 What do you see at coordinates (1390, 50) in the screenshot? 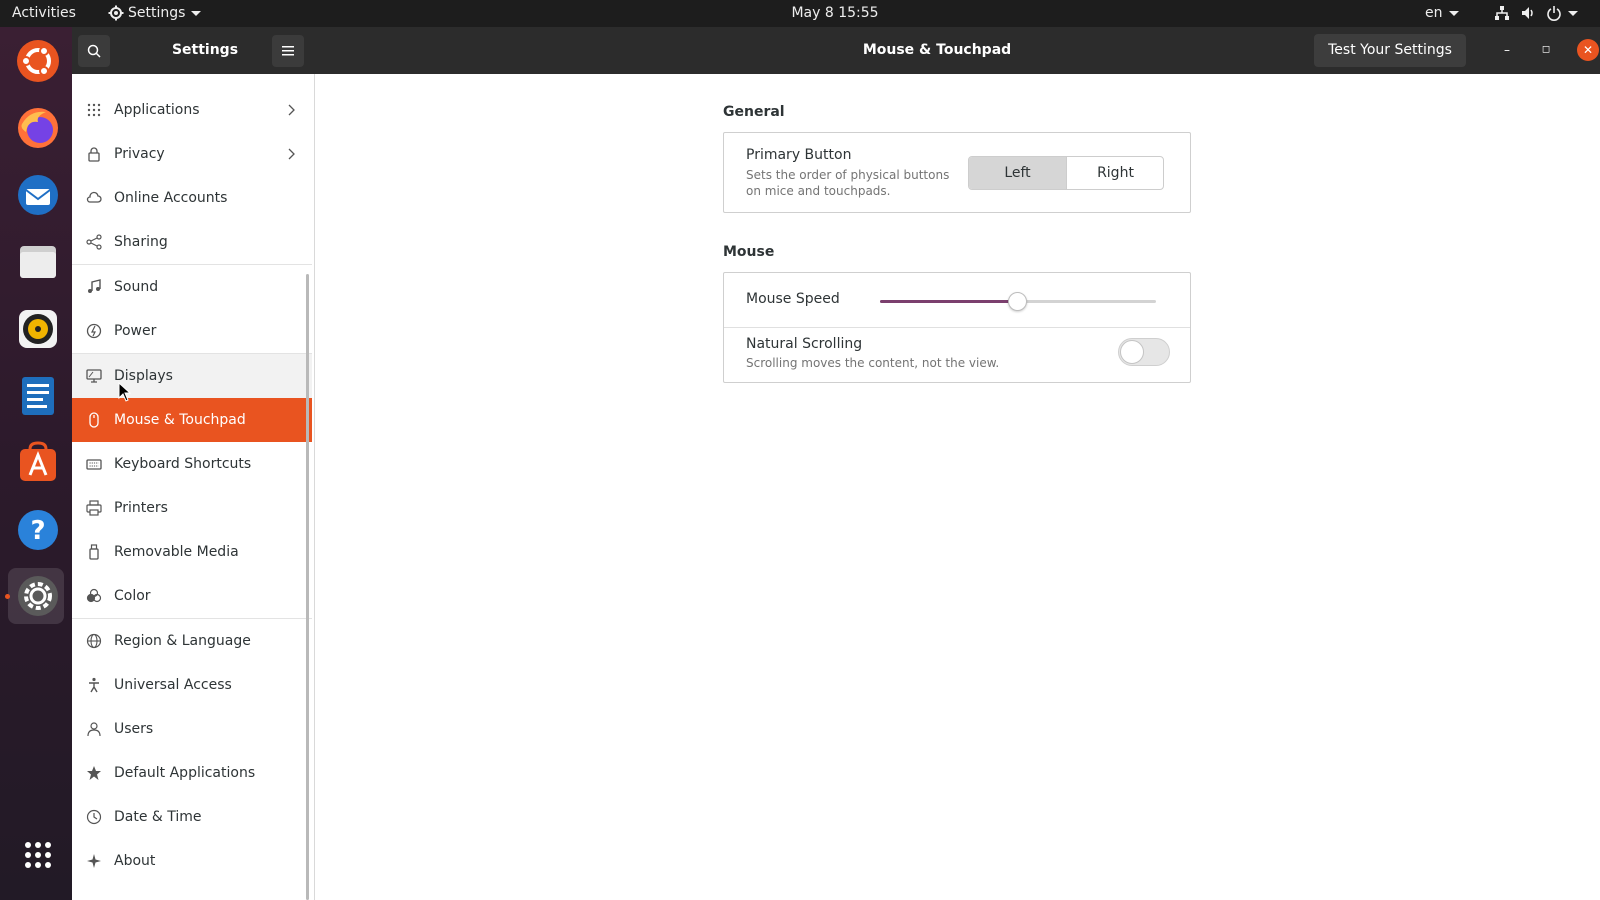
I see `test-your-settings-button: Test Your Settings` at bounding box center [1390, 50].